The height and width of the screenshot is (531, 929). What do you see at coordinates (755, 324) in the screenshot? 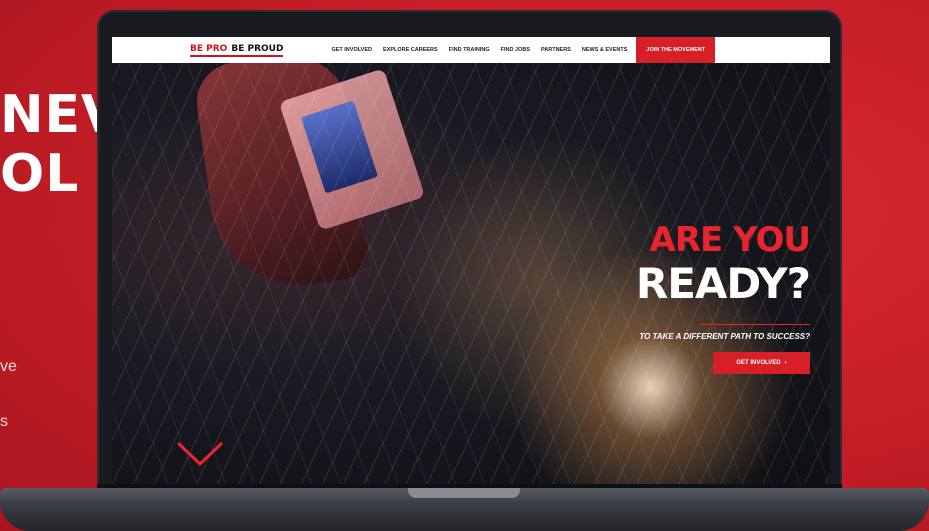
I see `hero-divider` at bounding box center [755, 324].